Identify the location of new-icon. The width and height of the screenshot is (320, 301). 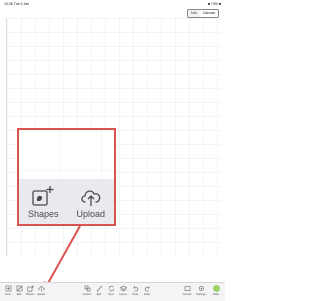
(8, 288).